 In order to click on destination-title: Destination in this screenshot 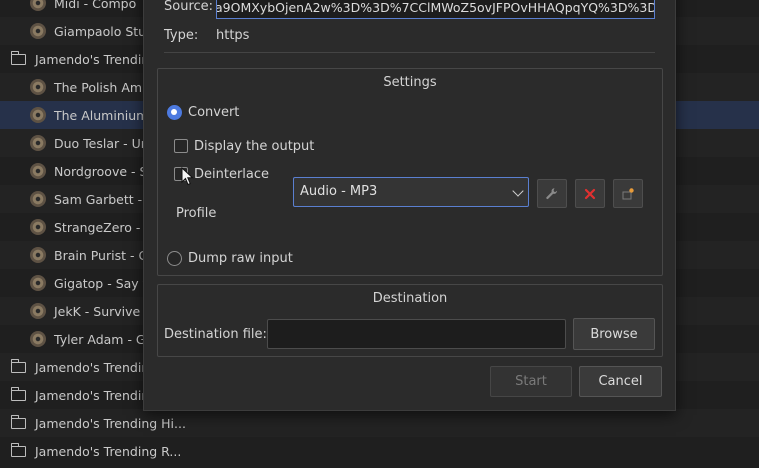, I will do `click(410, 298)`.